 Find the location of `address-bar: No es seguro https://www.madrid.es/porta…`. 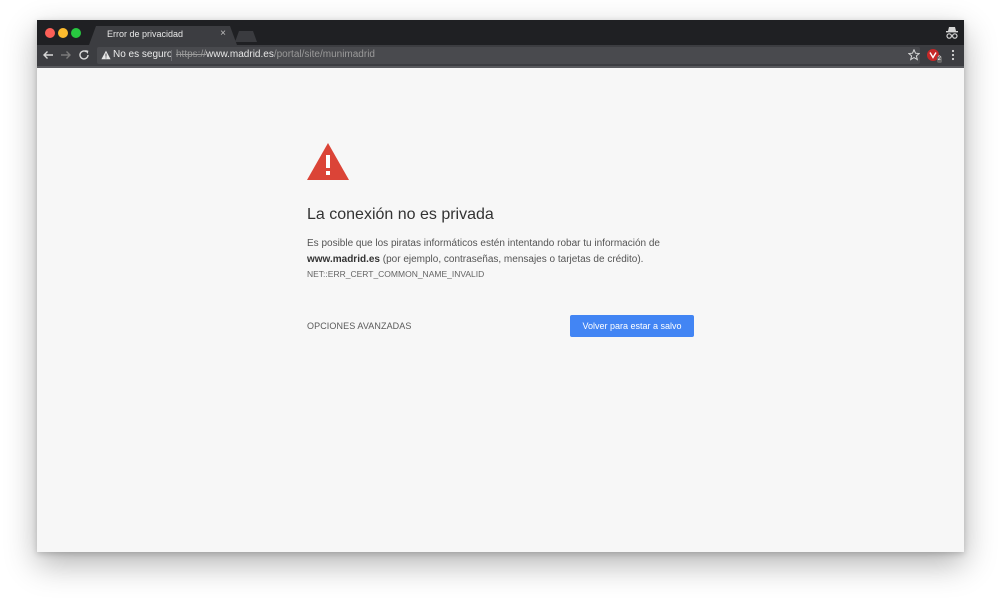

address-bar: No es seguro https://www.madrid.es/porta… is located at coordinates (508, 55).